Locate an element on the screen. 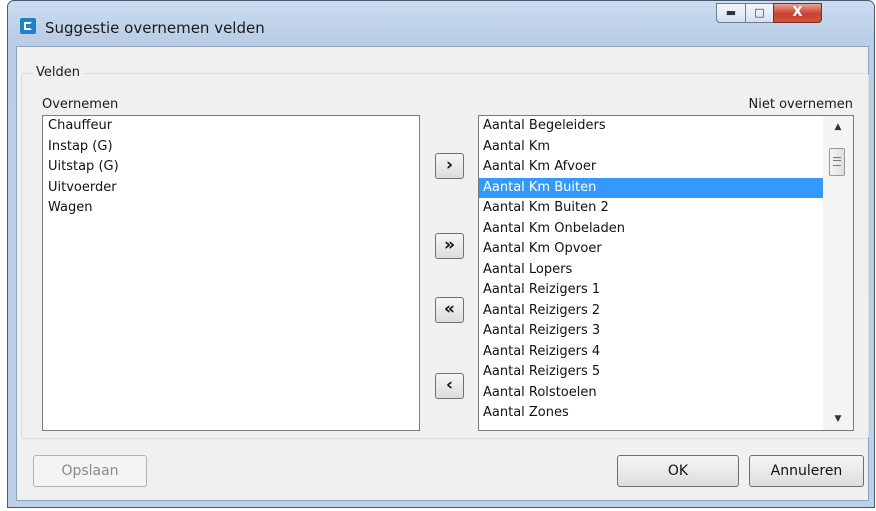 This screenshot has width=876, height=511. scroll-thumb is located at coordinates (837, 162).